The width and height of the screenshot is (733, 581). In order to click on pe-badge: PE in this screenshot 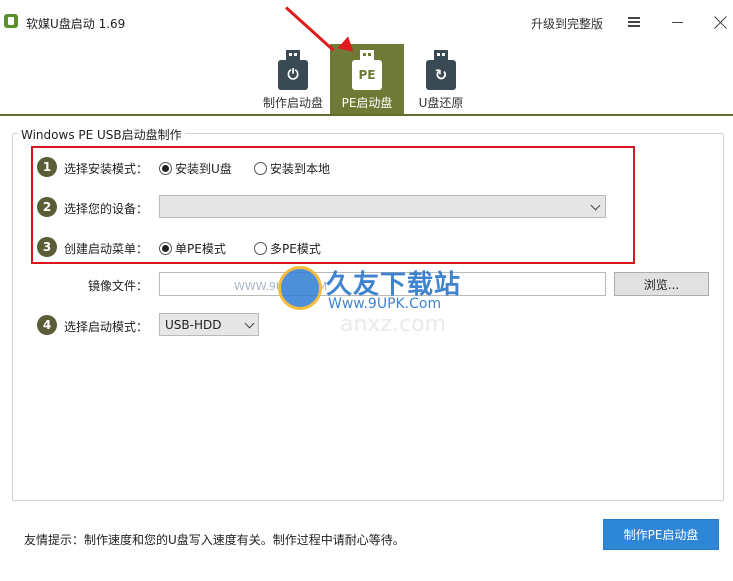, I will do `click(367, 75)`.